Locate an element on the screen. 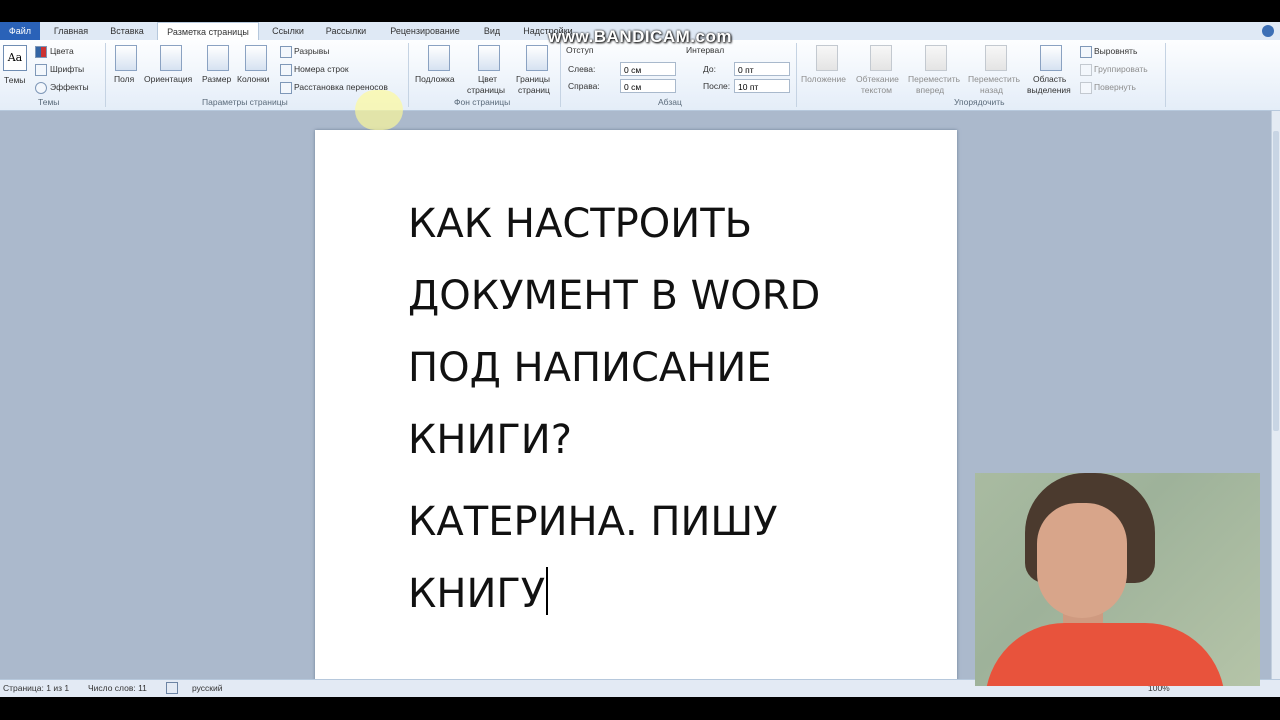 Image resolution: width=1280 pixels, height=720 pixels. group-objects-icon is located at coordinates (1086, 70).